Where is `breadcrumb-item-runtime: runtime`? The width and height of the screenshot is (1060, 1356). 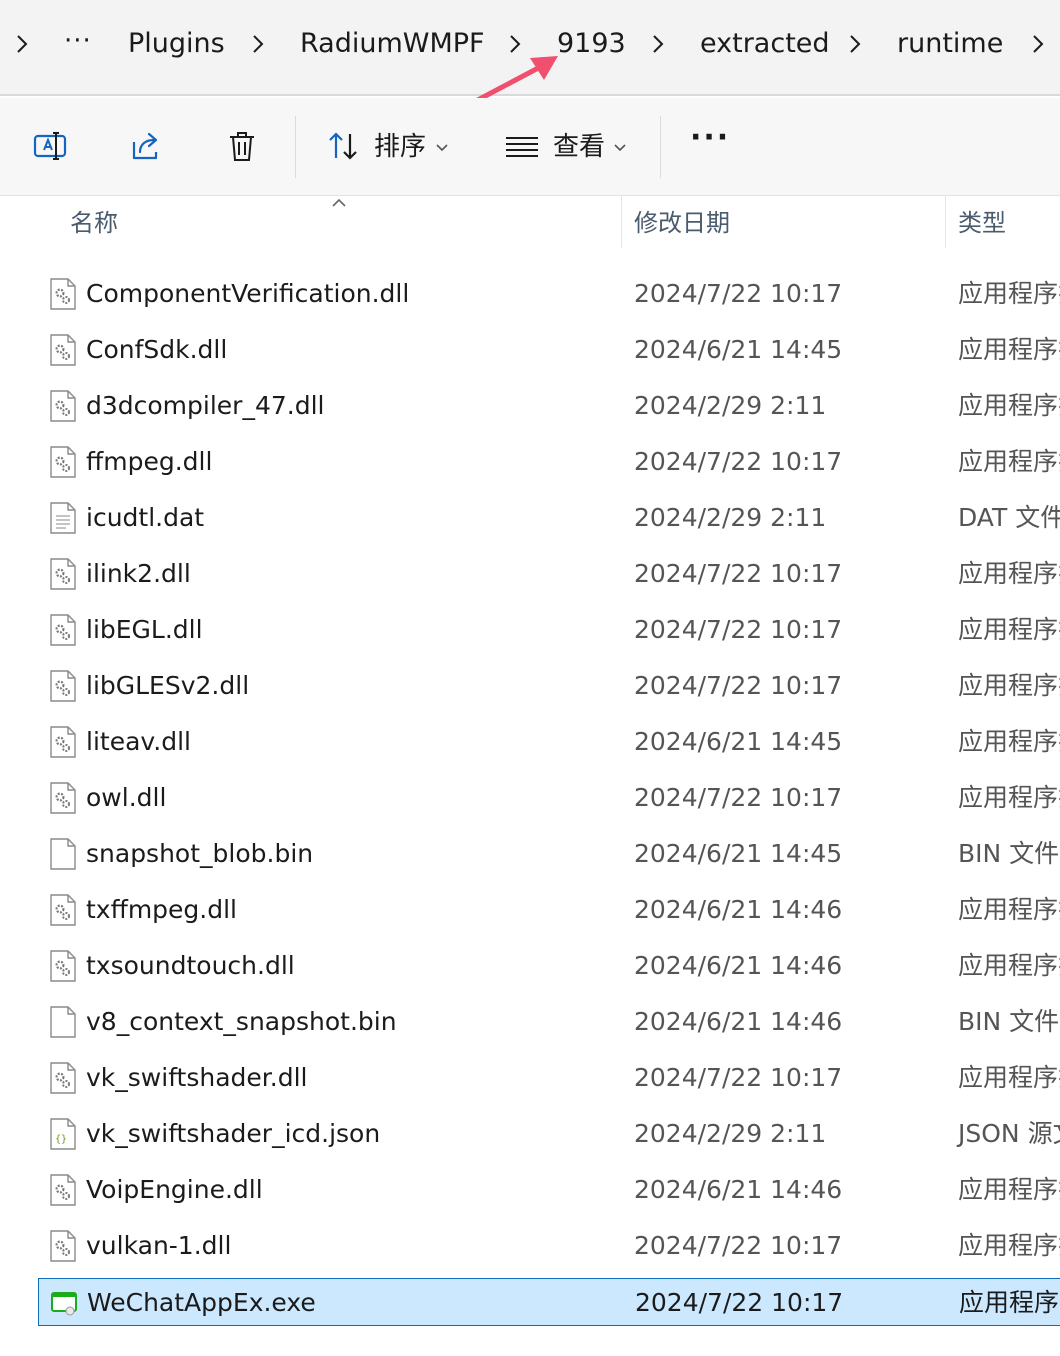
breadcrumb-item-runtime: runtime is located at coordinates (950, 44).